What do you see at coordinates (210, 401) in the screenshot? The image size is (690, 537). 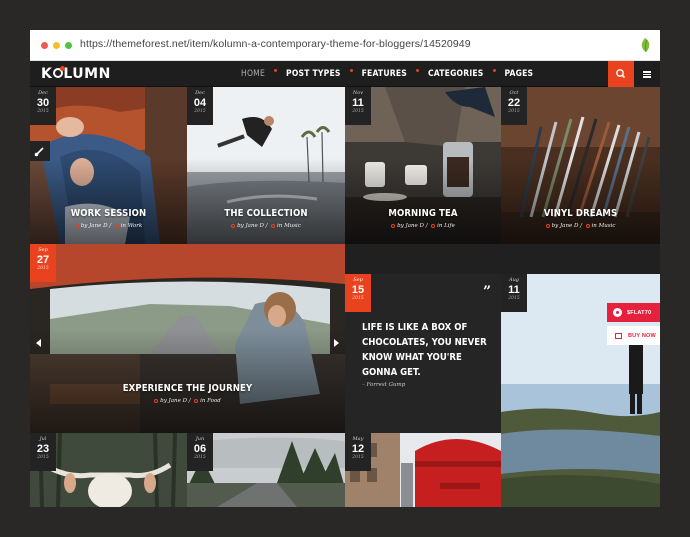 I see `post-category: in Food` at bounding box center [210, 401].